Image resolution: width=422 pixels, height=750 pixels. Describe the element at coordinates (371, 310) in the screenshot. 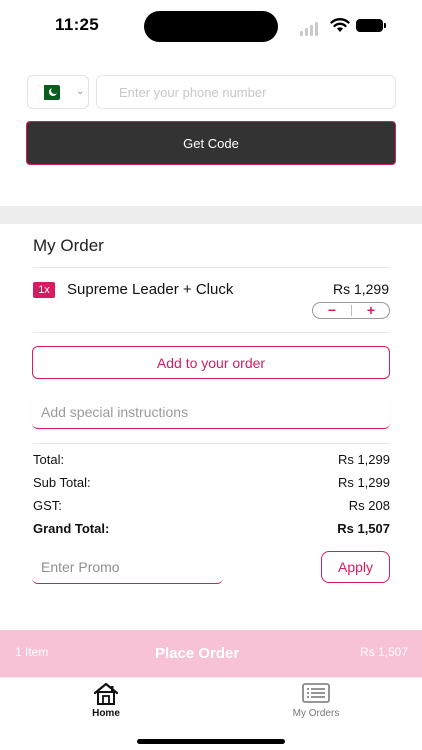

I see `increase-quantity-button: +` at that location.